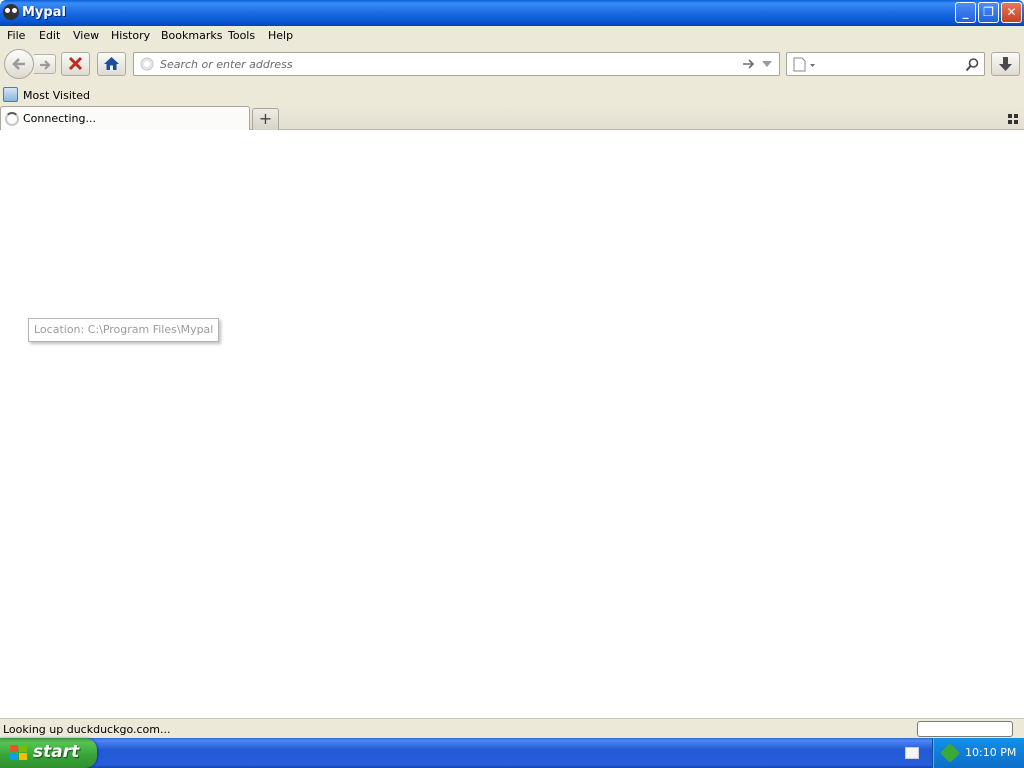 The width and height of the screenshot is (1024, 768). I want to click on windows-logo-icon, so click(19, 753).